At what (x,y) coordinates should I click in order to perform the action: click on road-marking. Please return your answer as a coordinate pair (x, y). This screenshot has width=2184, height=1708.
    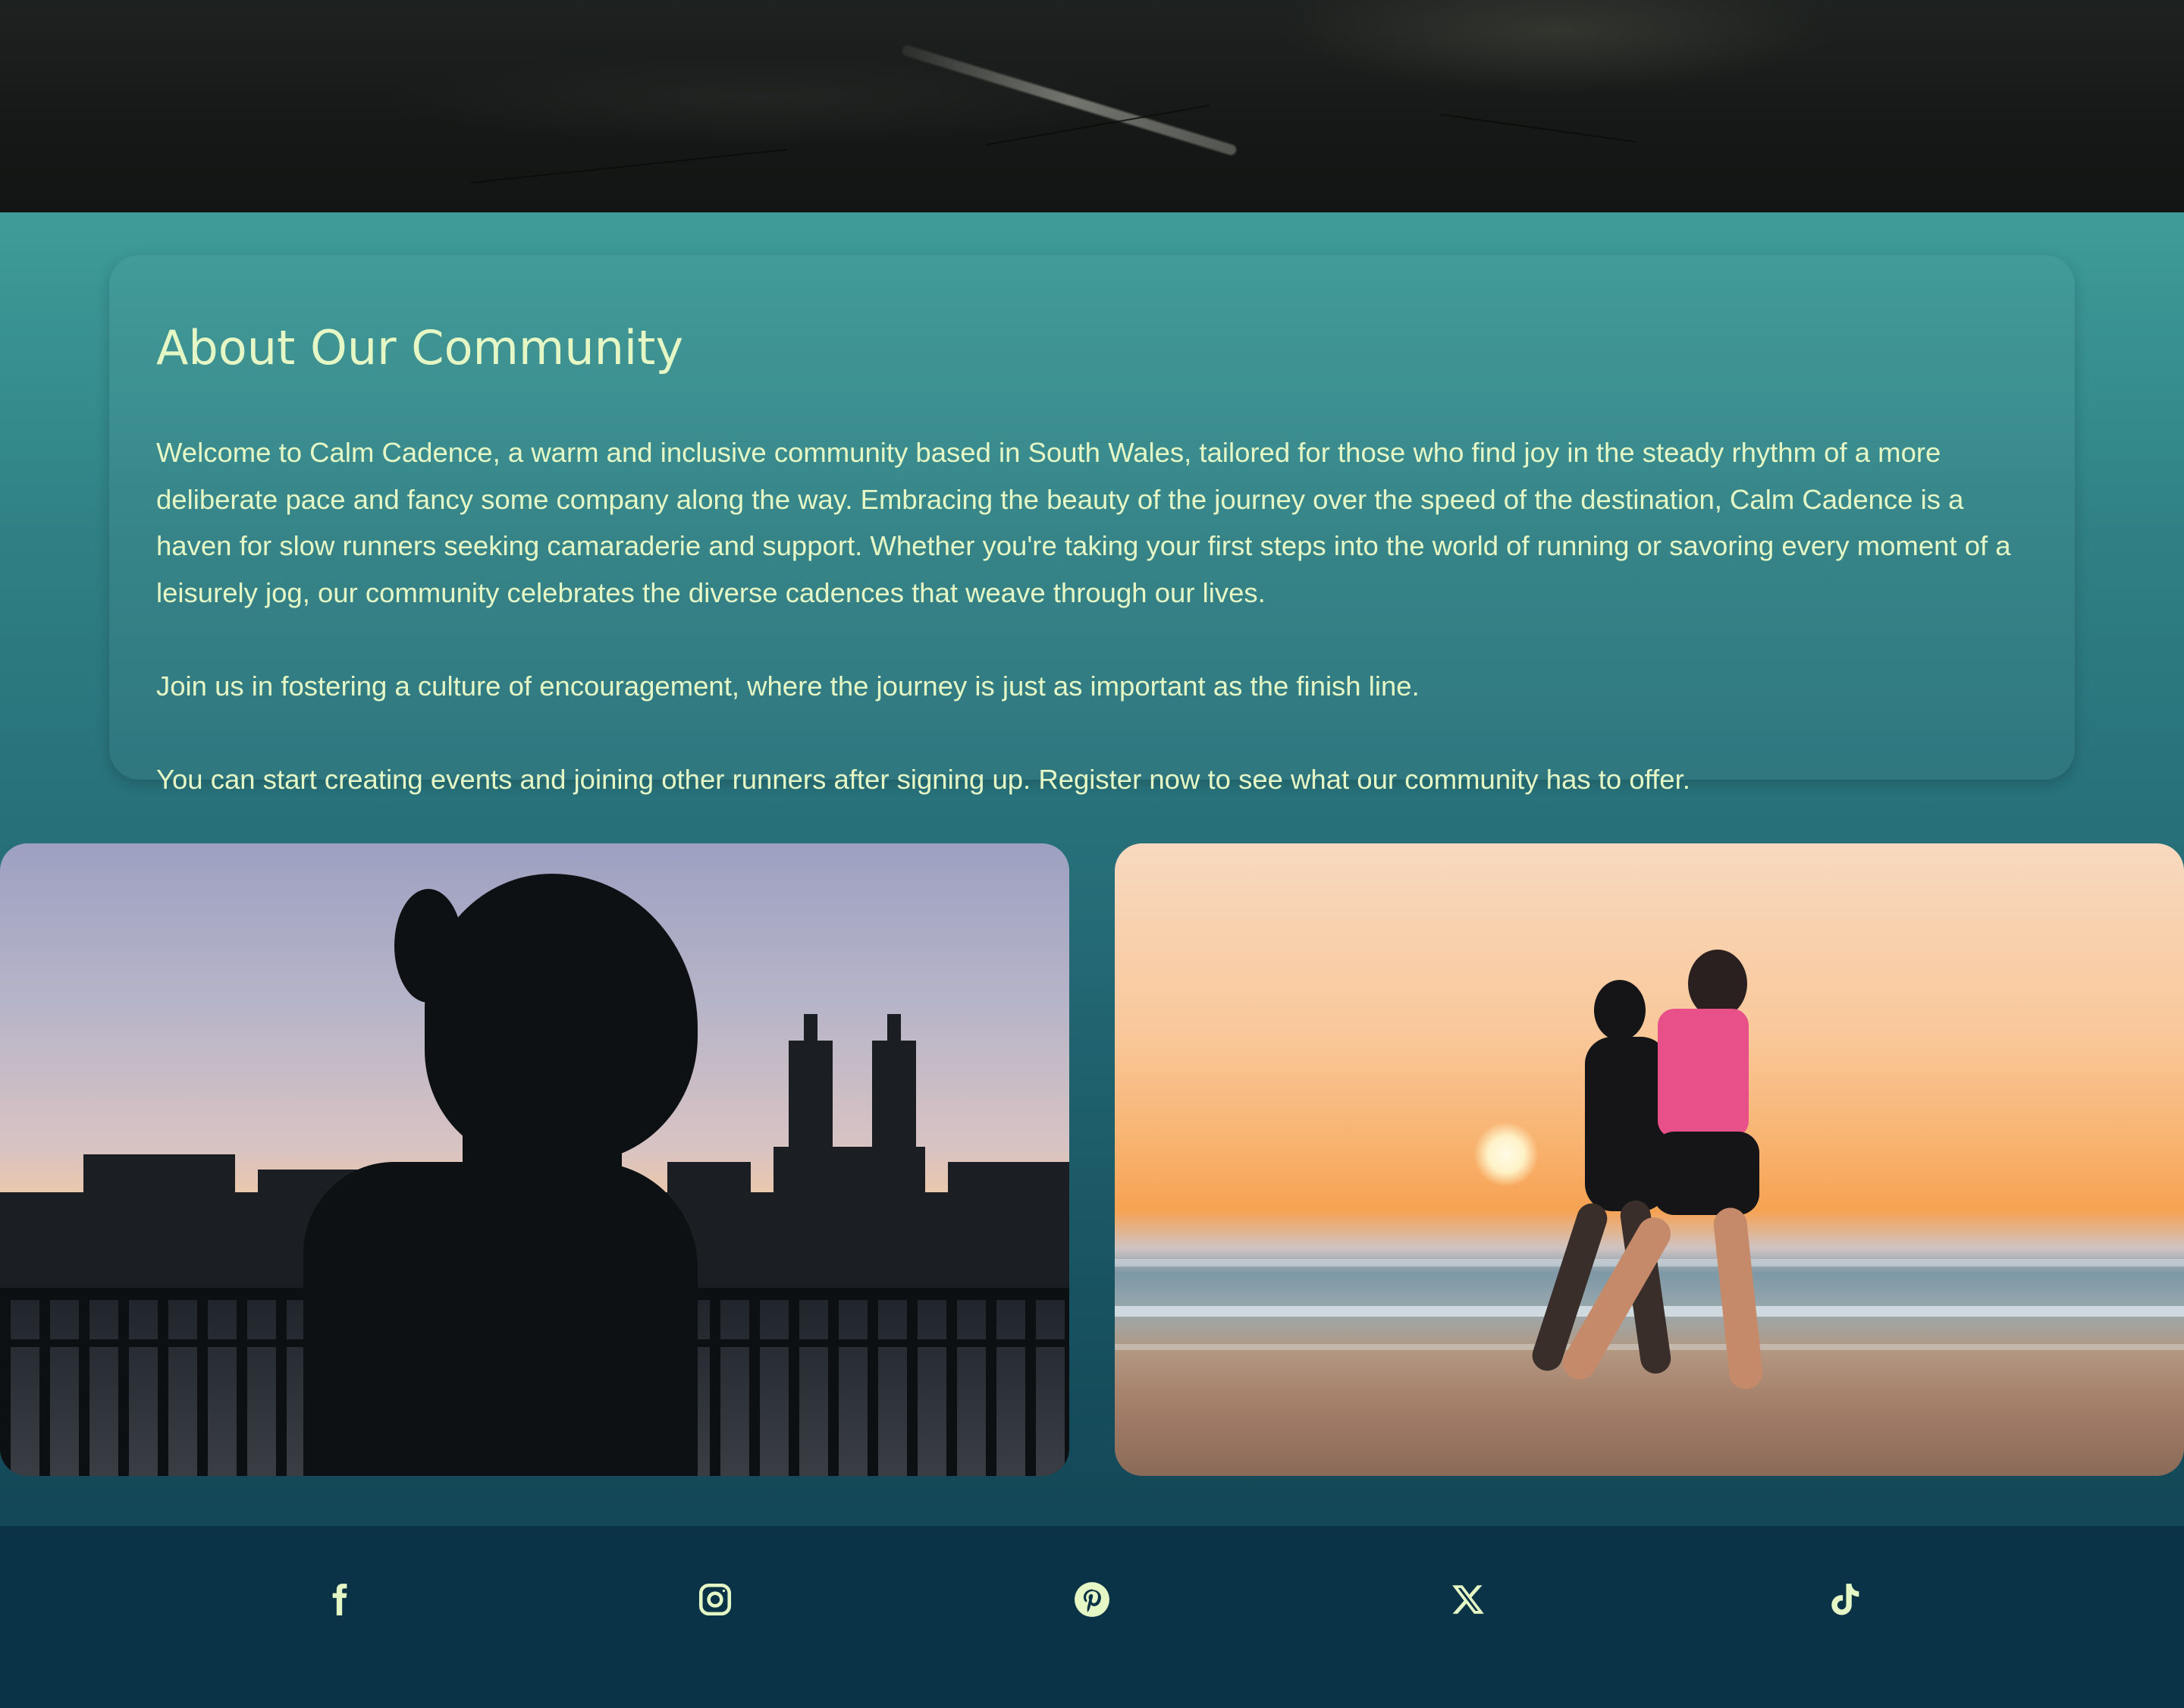
    Looking at the image, I should click on (1069, 100).